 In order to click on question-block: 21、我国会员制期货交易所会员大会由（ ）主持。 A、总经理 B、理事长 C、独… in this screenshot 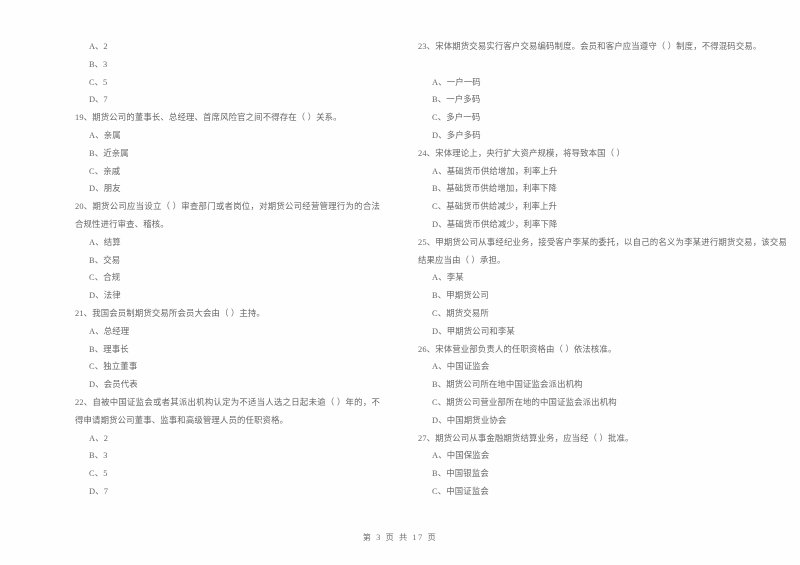, I will do `click(227, 349)`.